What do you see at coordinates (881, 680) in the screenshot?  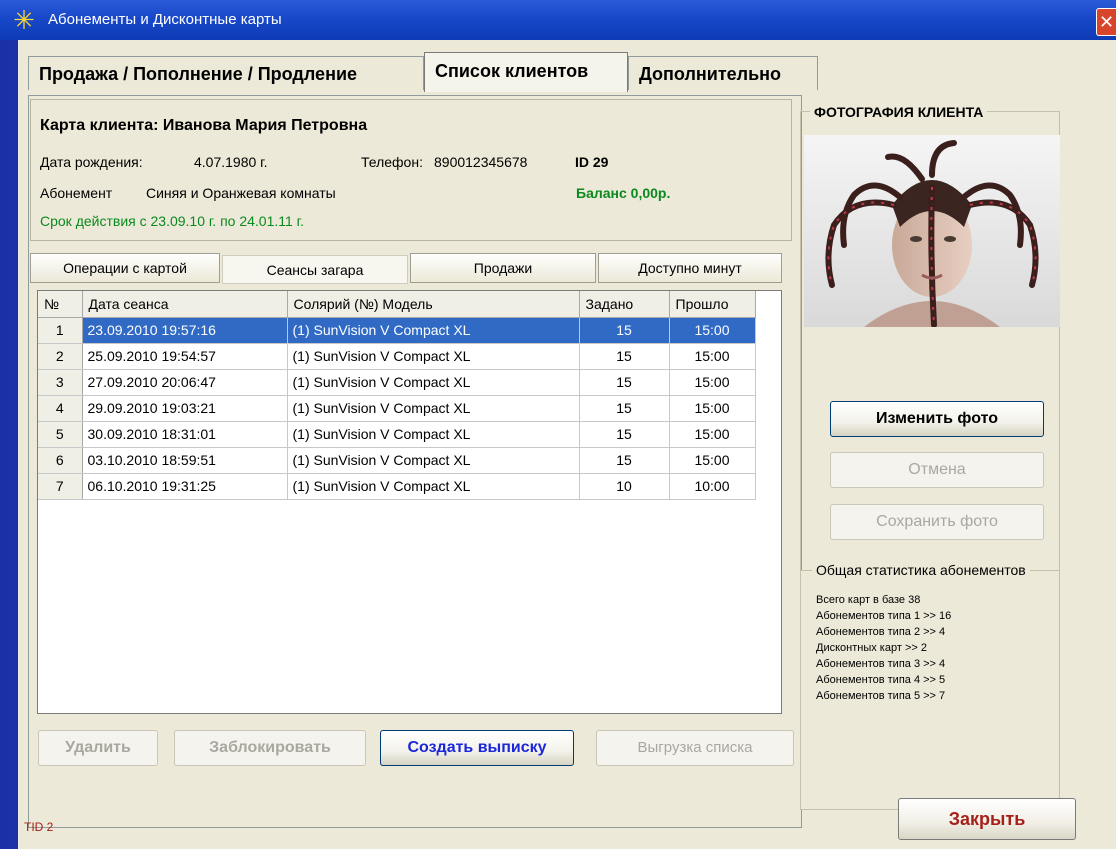 I see `stats-line: Абонементов типа 4 >> 5` at bounding box center [881, 680].